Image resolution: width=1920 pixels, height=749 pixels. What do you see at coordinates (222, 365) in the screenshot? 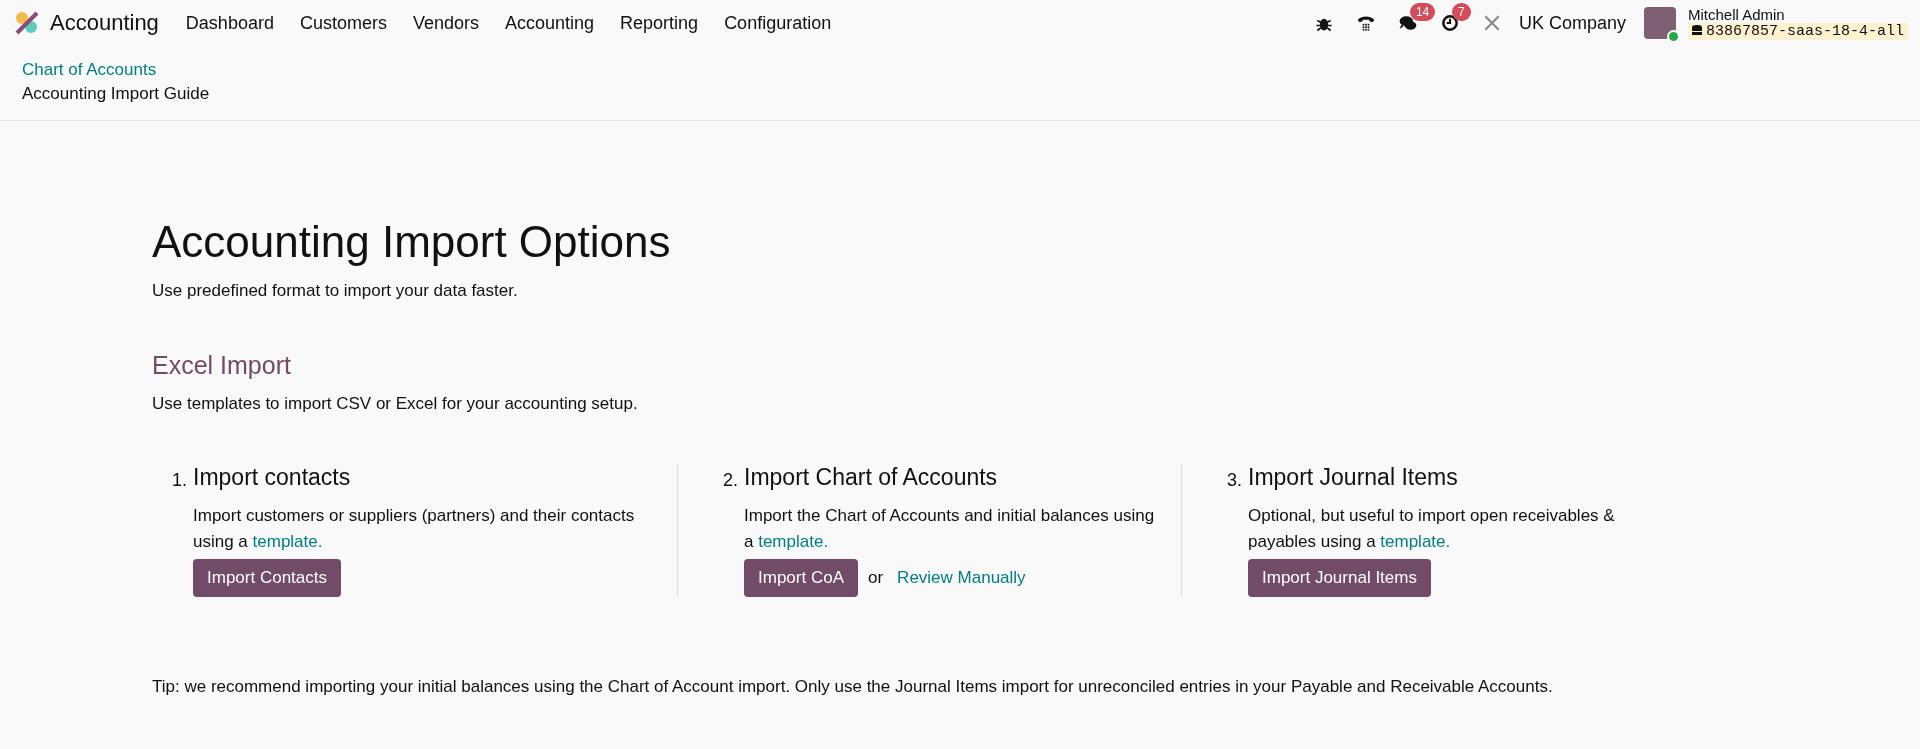
I see `section-title: Excel Import` at bounding box center [222, 365].